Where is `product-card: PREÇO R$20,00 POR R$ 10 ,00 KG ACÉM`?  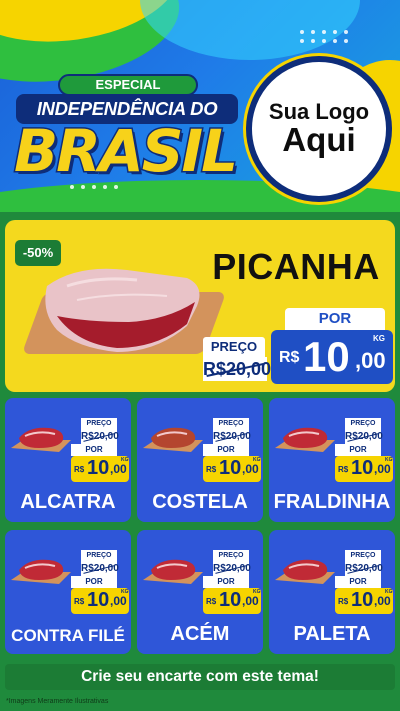
product-card: PREÇO R$20,00 POR R$ 10 ,00 KG ACÉM is located at coordinates (200, 592).